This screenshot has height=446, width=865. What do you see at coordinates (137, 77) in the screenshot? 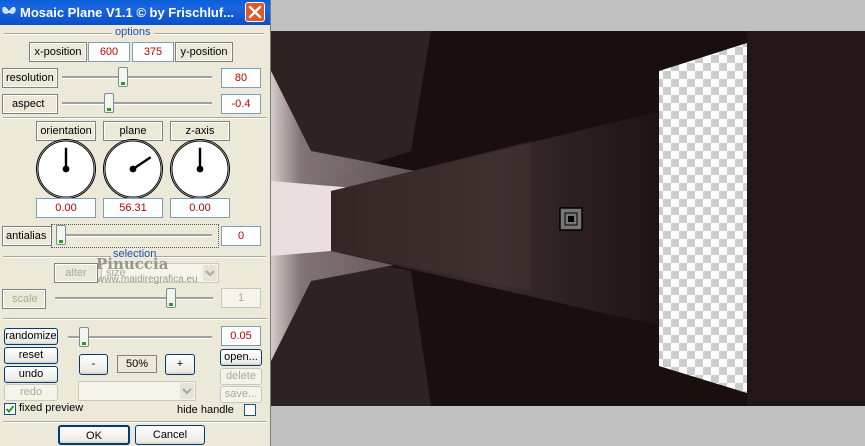
I see `resolution-slider-track` at bounding box center [137, 77].